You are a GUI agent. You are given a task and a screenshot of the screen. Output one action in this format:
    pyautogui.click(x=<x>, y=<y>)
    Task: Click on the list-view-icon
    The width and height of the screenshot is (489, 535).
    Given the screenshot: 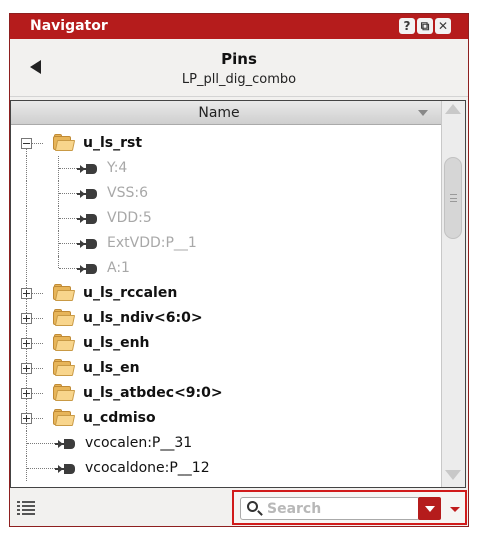 What is the action you would take?
    pyautogui.click(x=26, y=508)
    